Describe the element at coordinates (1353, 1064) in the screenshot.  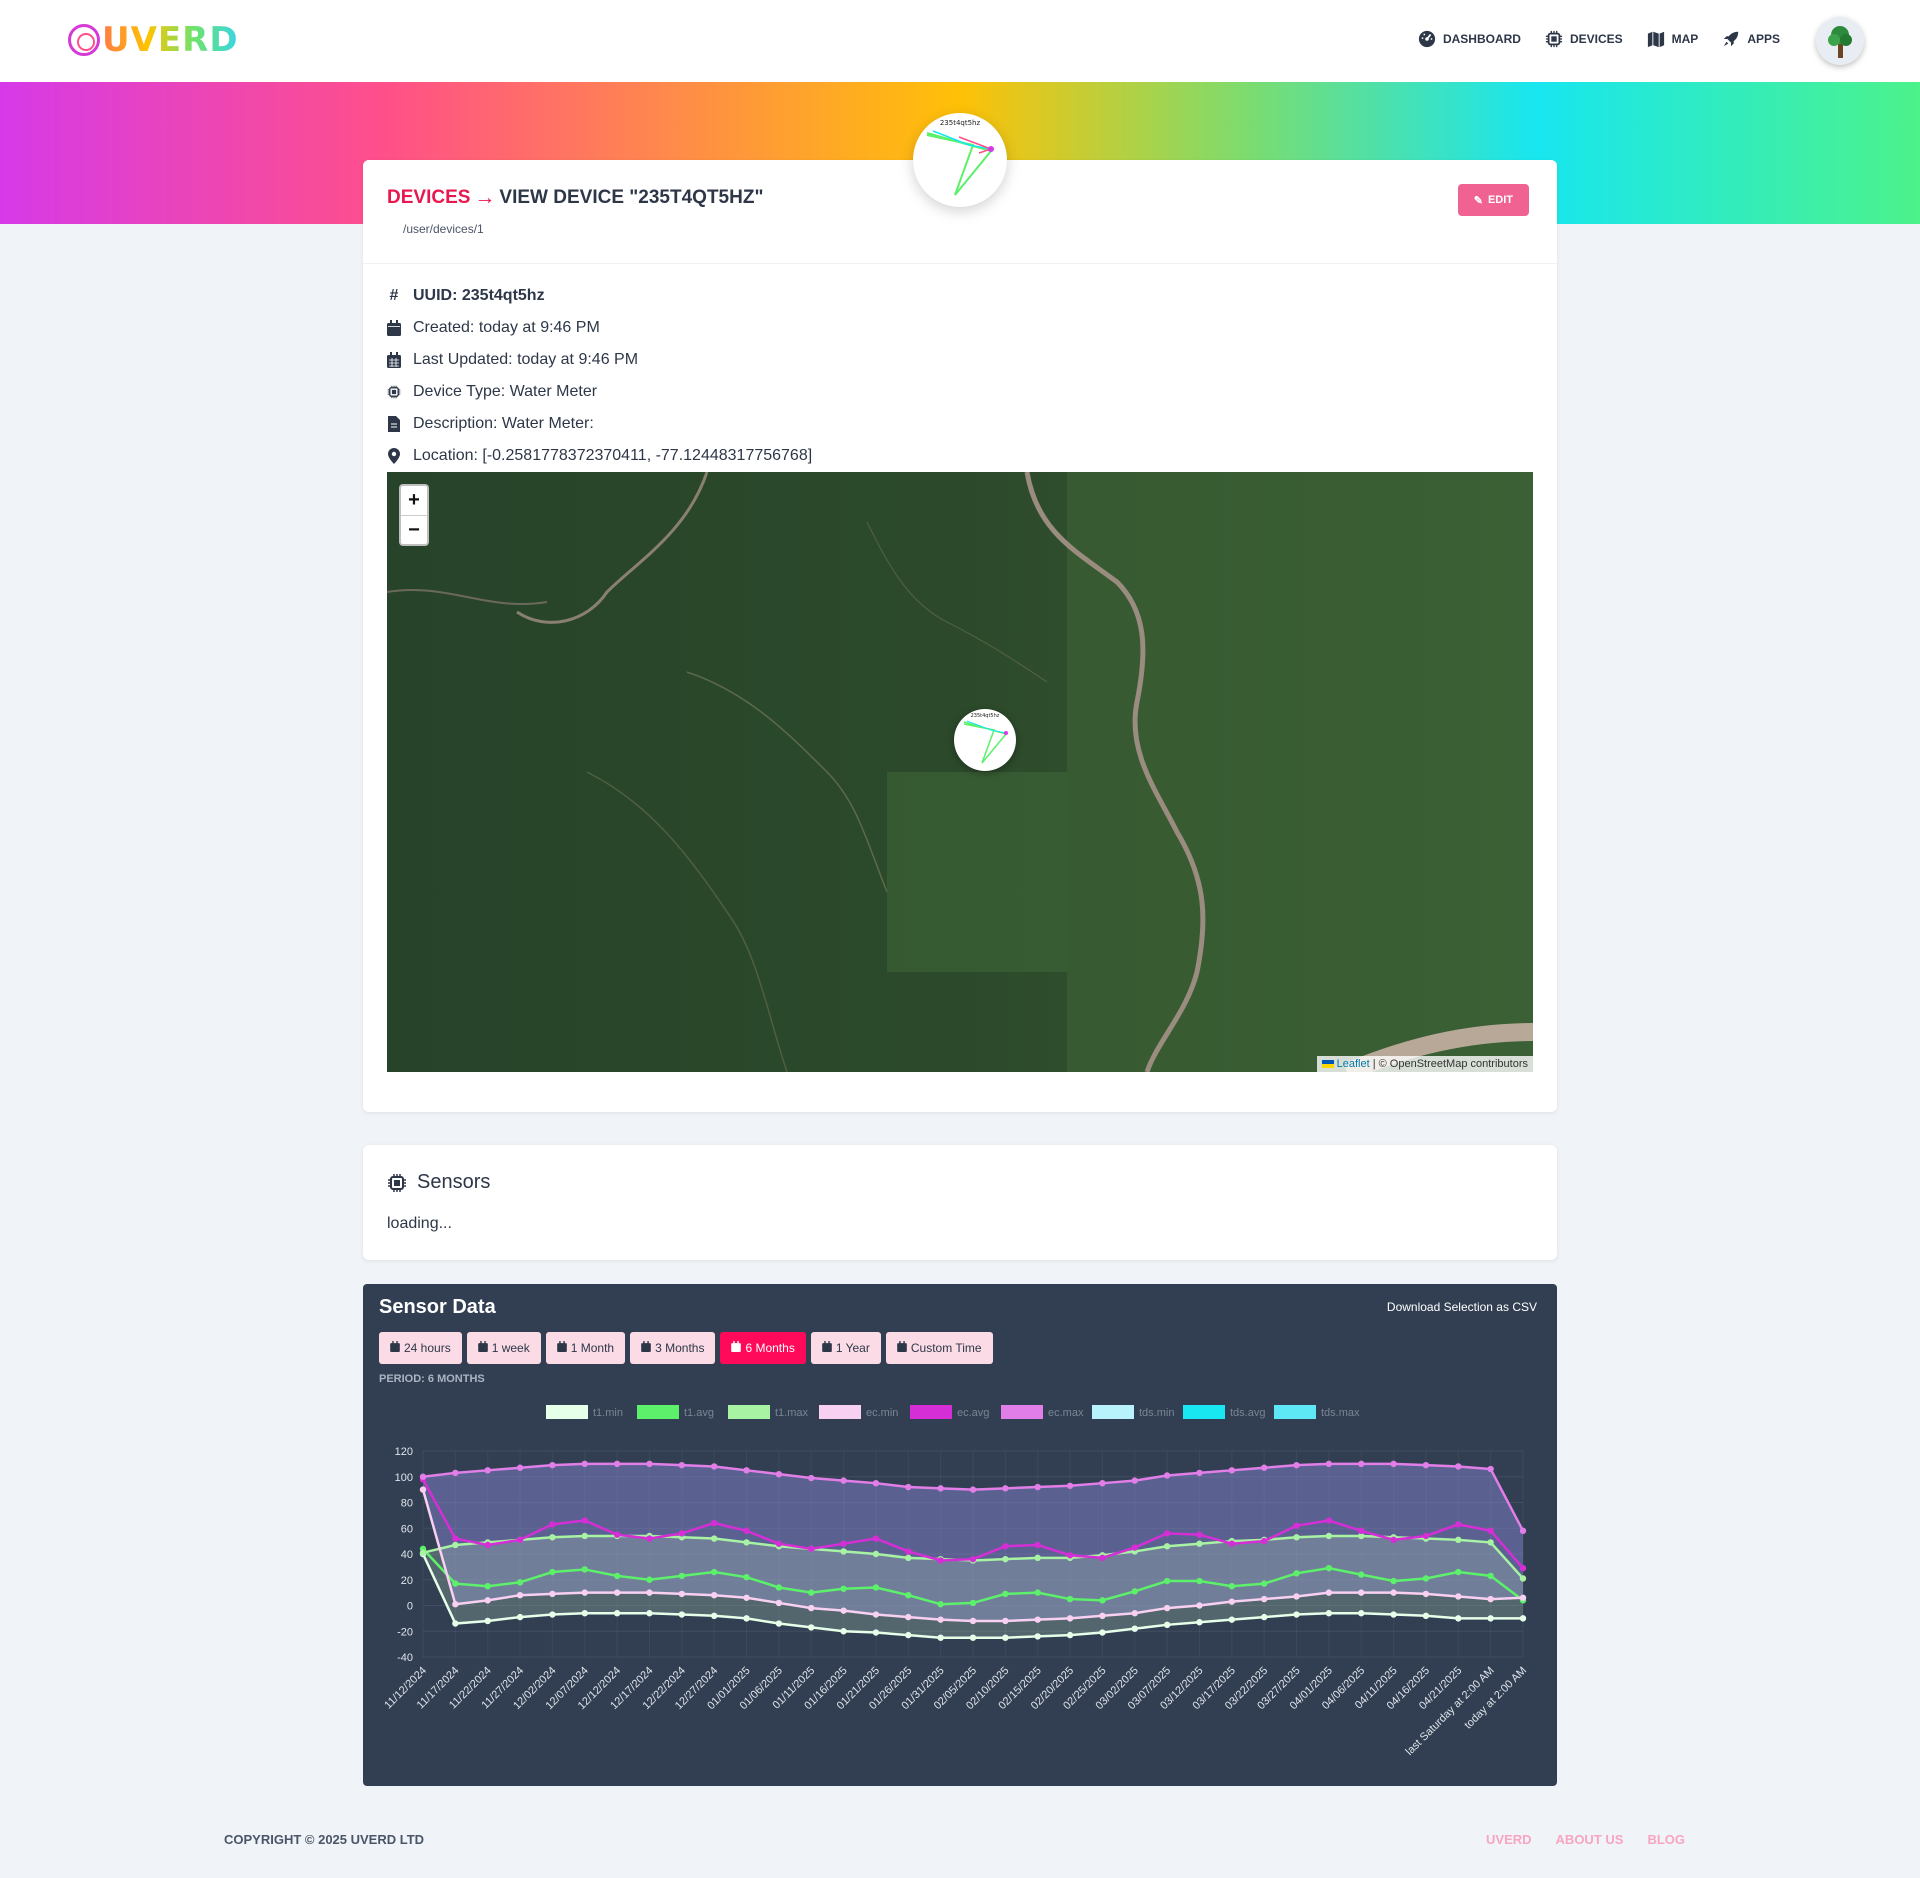
I see `leaflet-link: Leaflet` at that location.